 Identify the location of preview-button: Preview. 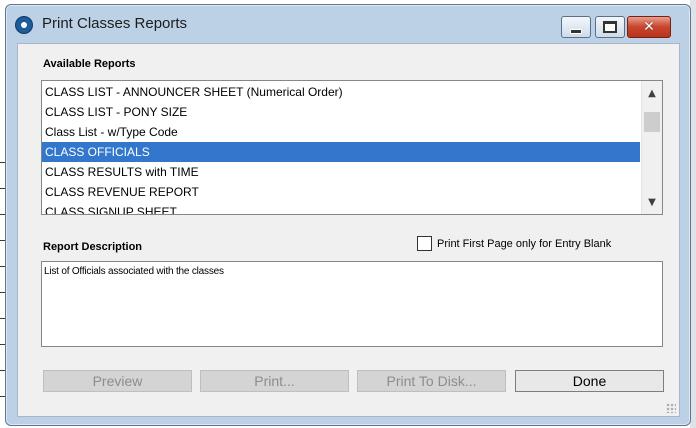
(117, 381).